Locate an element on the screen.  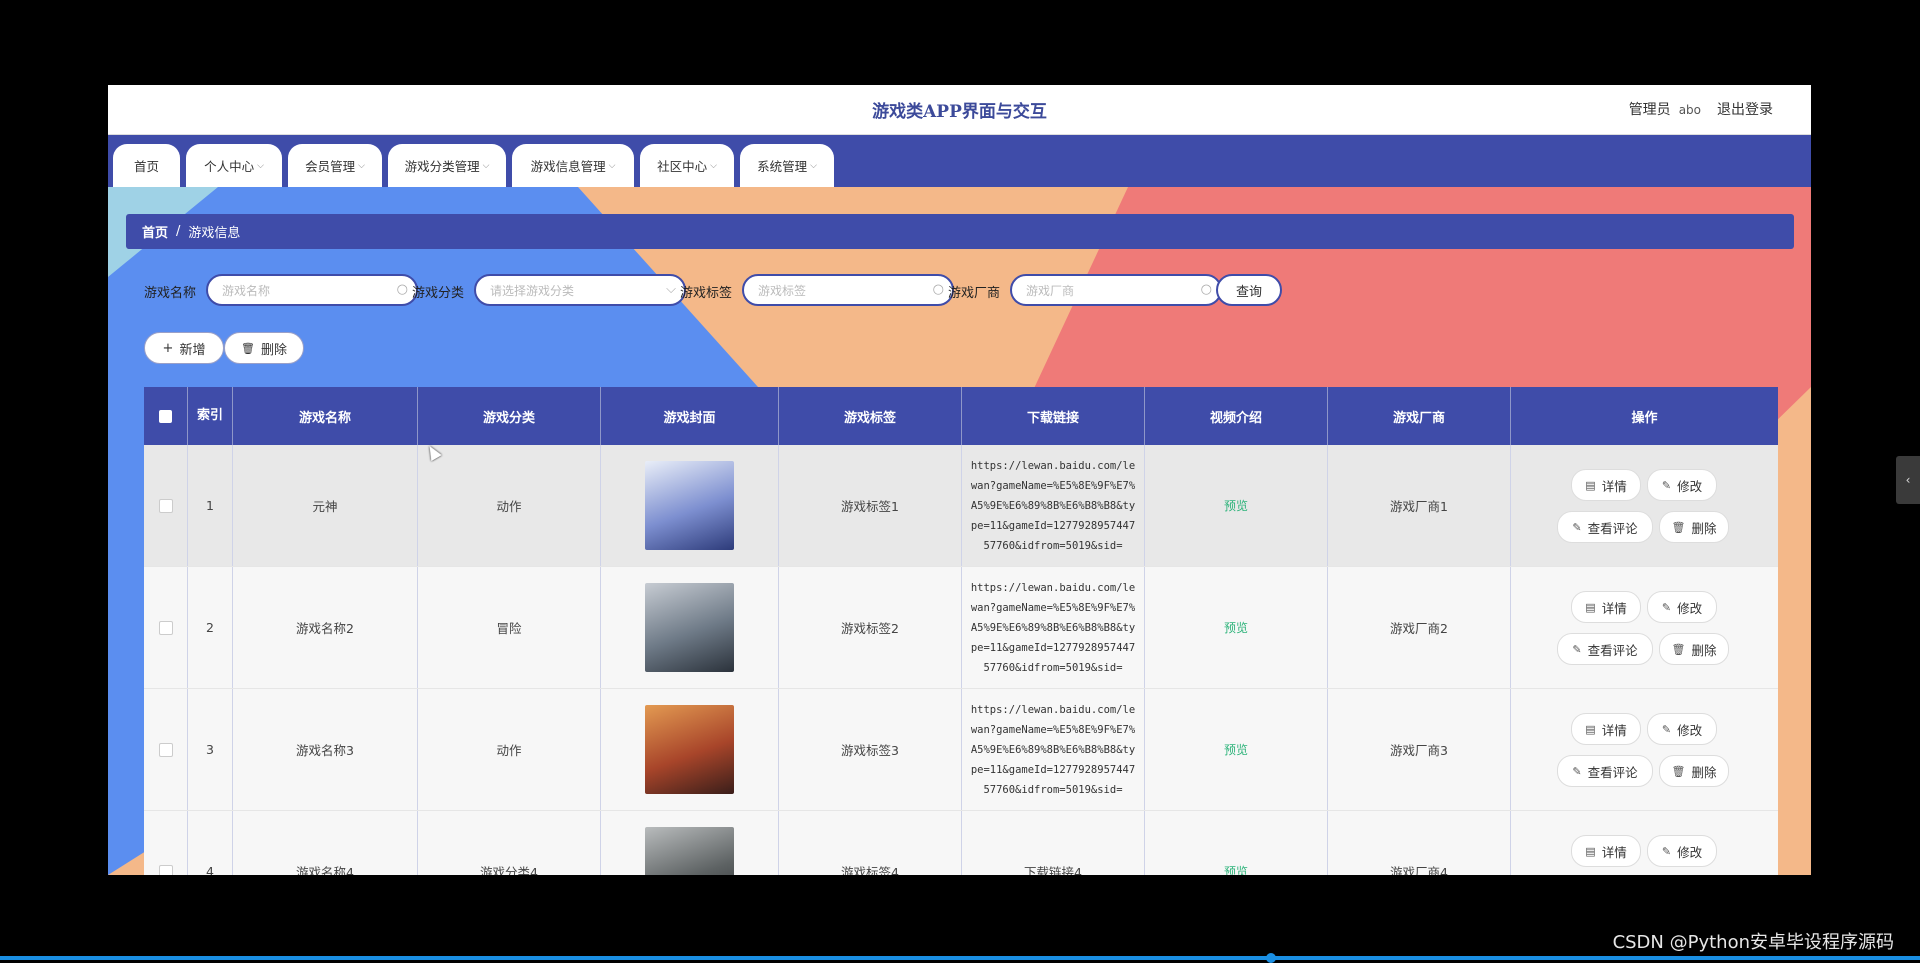
nav-tab-system: 系统管理 ⌵ is located at coordinates (787, 165).